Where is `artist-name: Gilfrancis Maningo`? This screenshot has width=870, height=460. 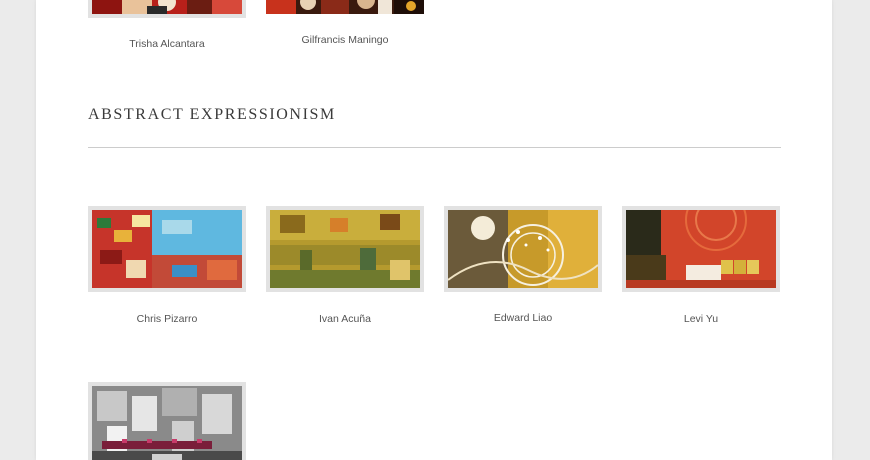
artist-name: Gilfrancis Maningo is located at coordinates (345, 40).